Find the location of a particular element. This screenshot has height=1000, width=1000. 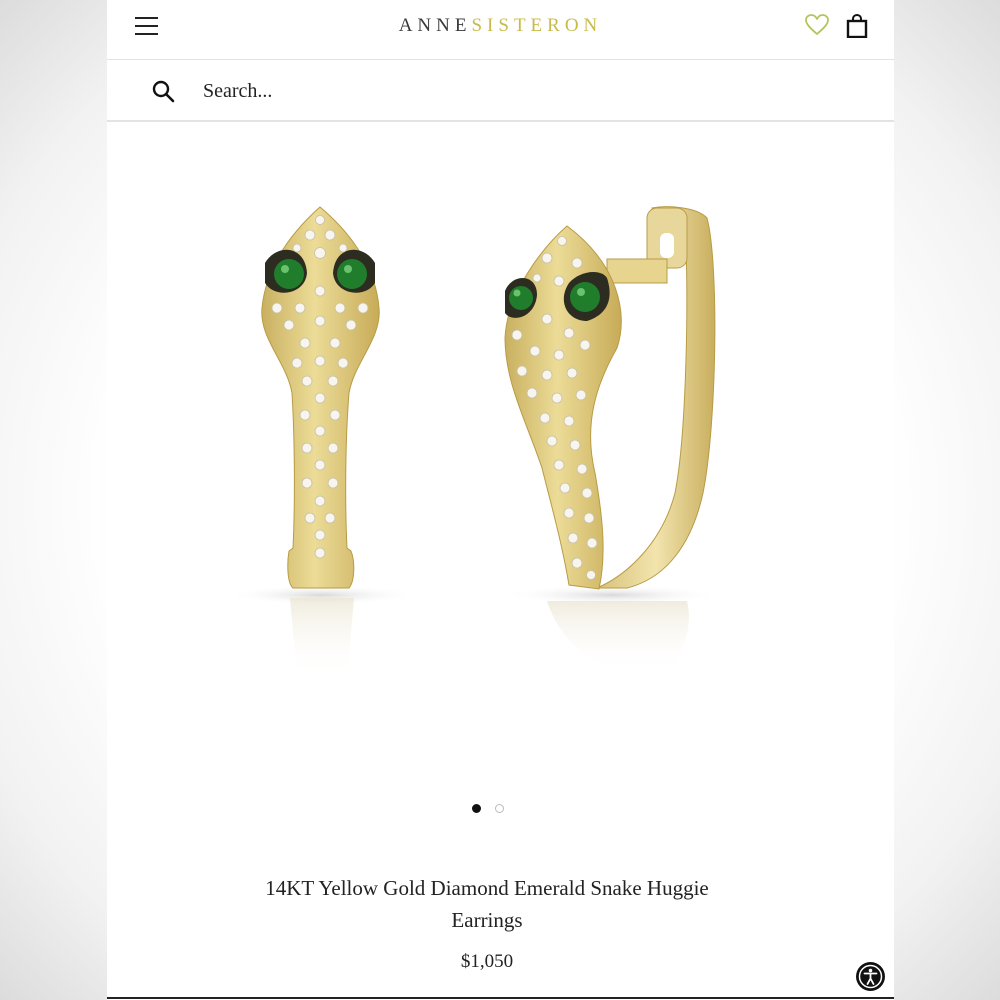

search-icon is located at coordinates (163, 91).